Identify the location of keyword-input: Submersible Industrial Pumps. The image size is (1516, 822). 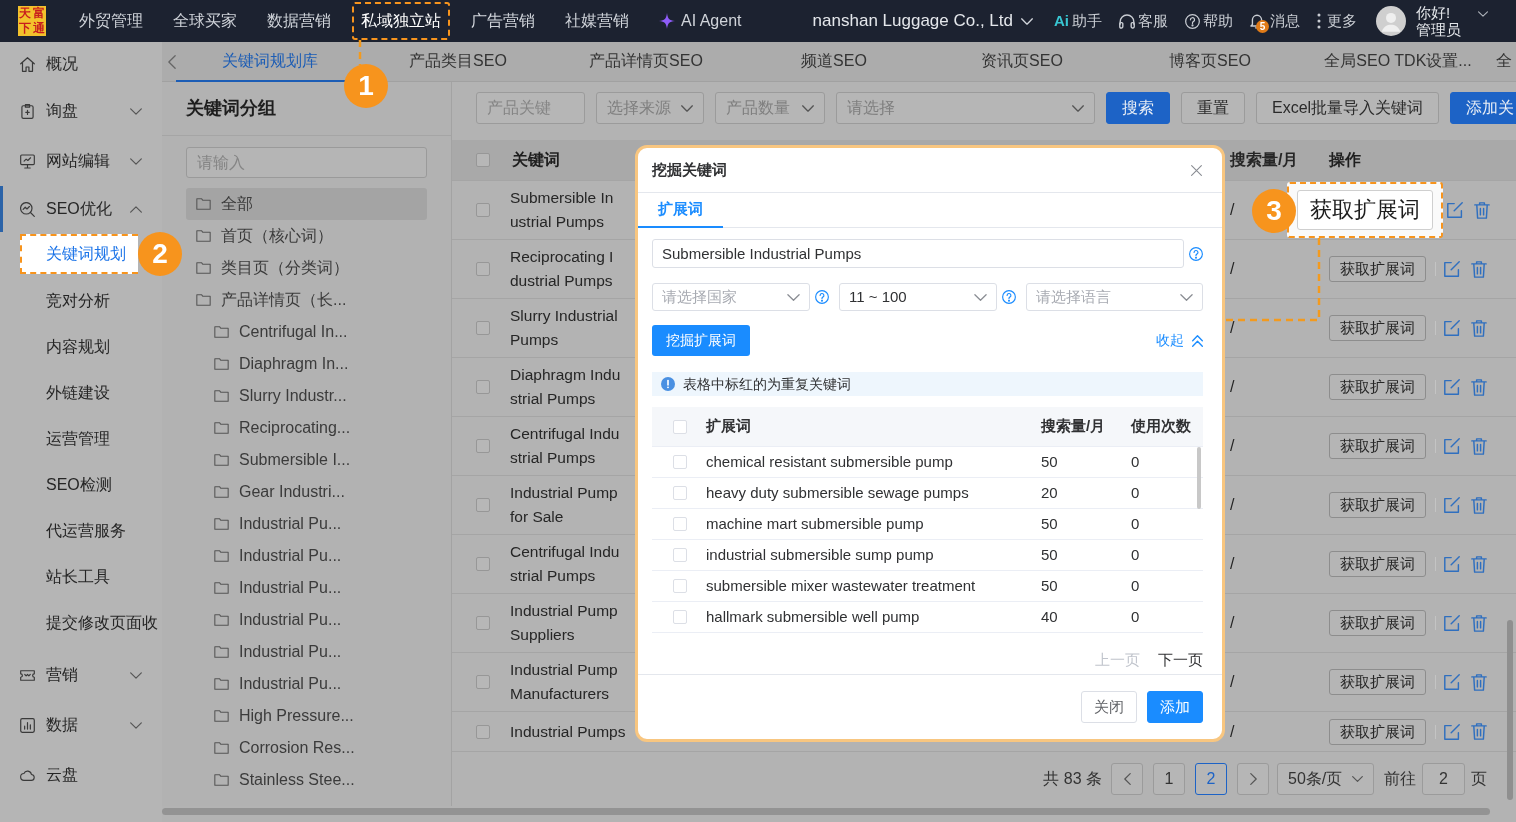
(918, 253).